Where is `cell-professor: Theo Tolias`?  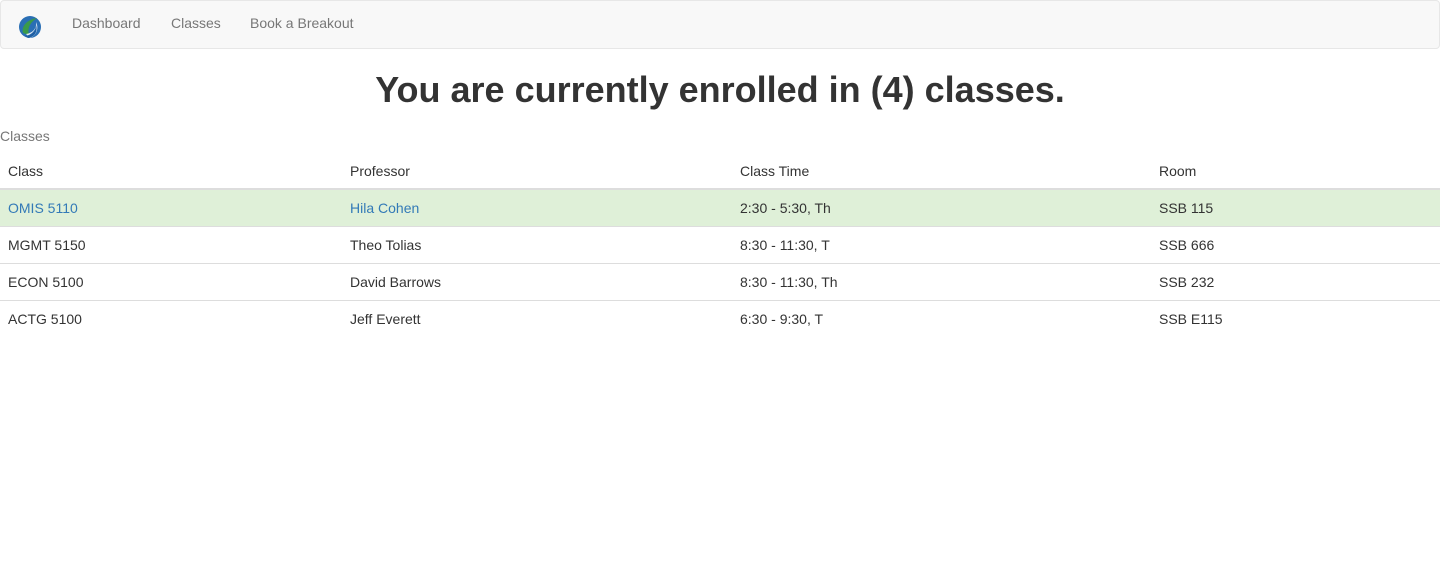 cell-professor: Theo Tolias is located at coordinates (537, 245).